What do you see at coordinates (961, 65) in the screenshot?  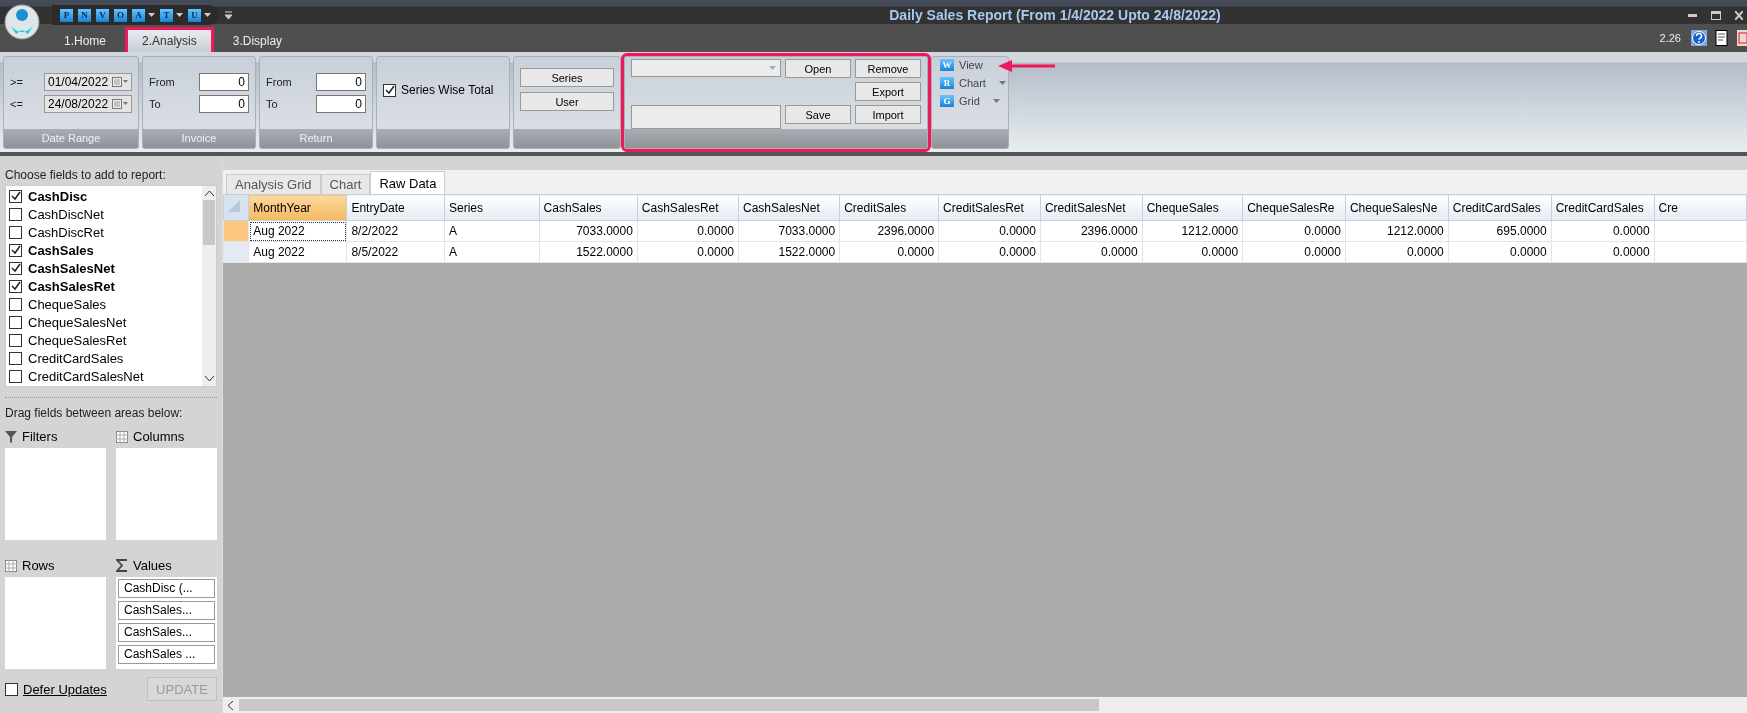 I see `view-menu-button: W View` at bounding box center [961, 65].